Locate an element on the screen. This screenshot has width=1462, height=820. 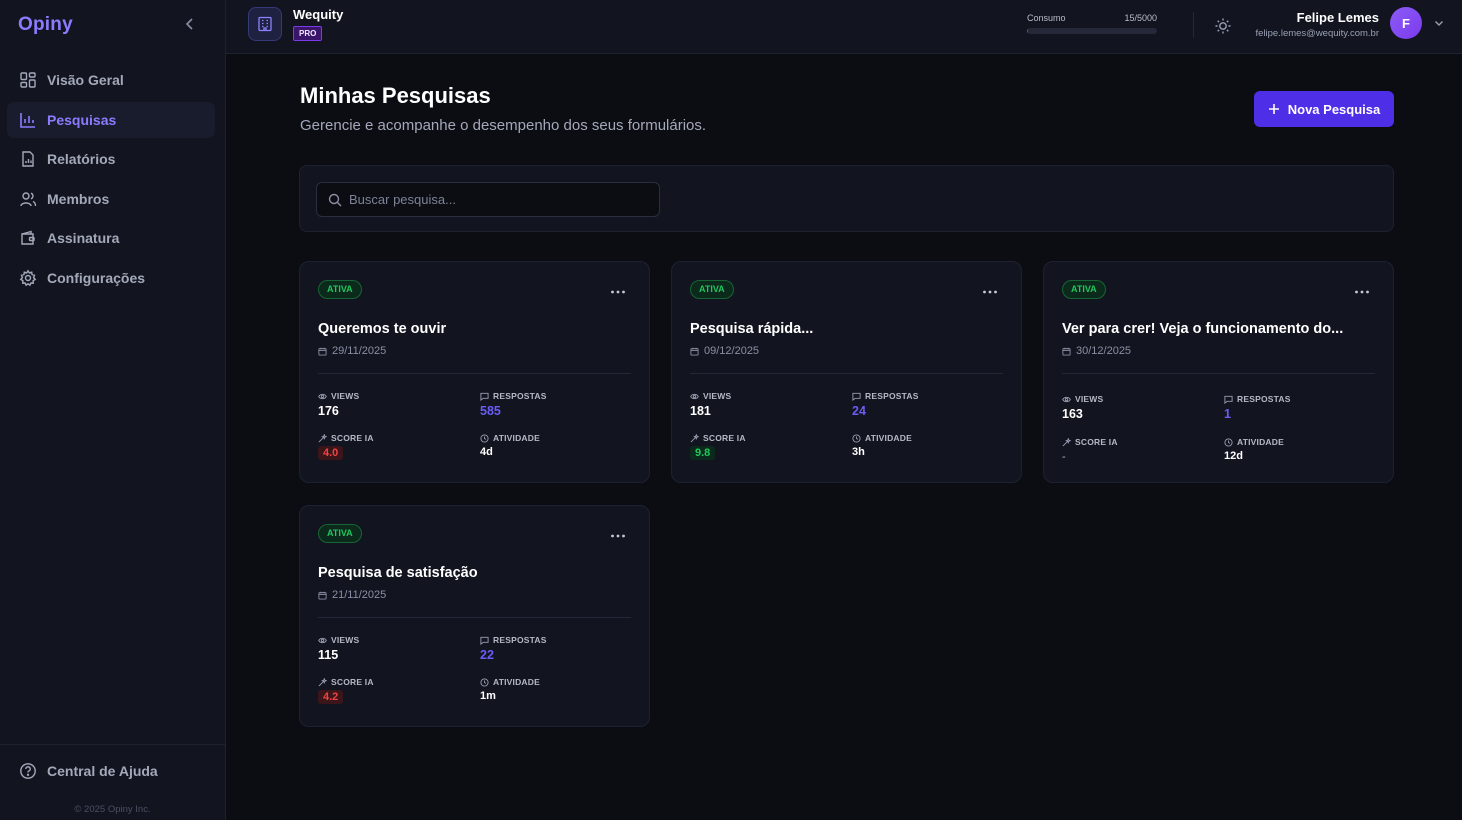
views-stat: VIEWS 163 is located at coordinates (1082, 407).